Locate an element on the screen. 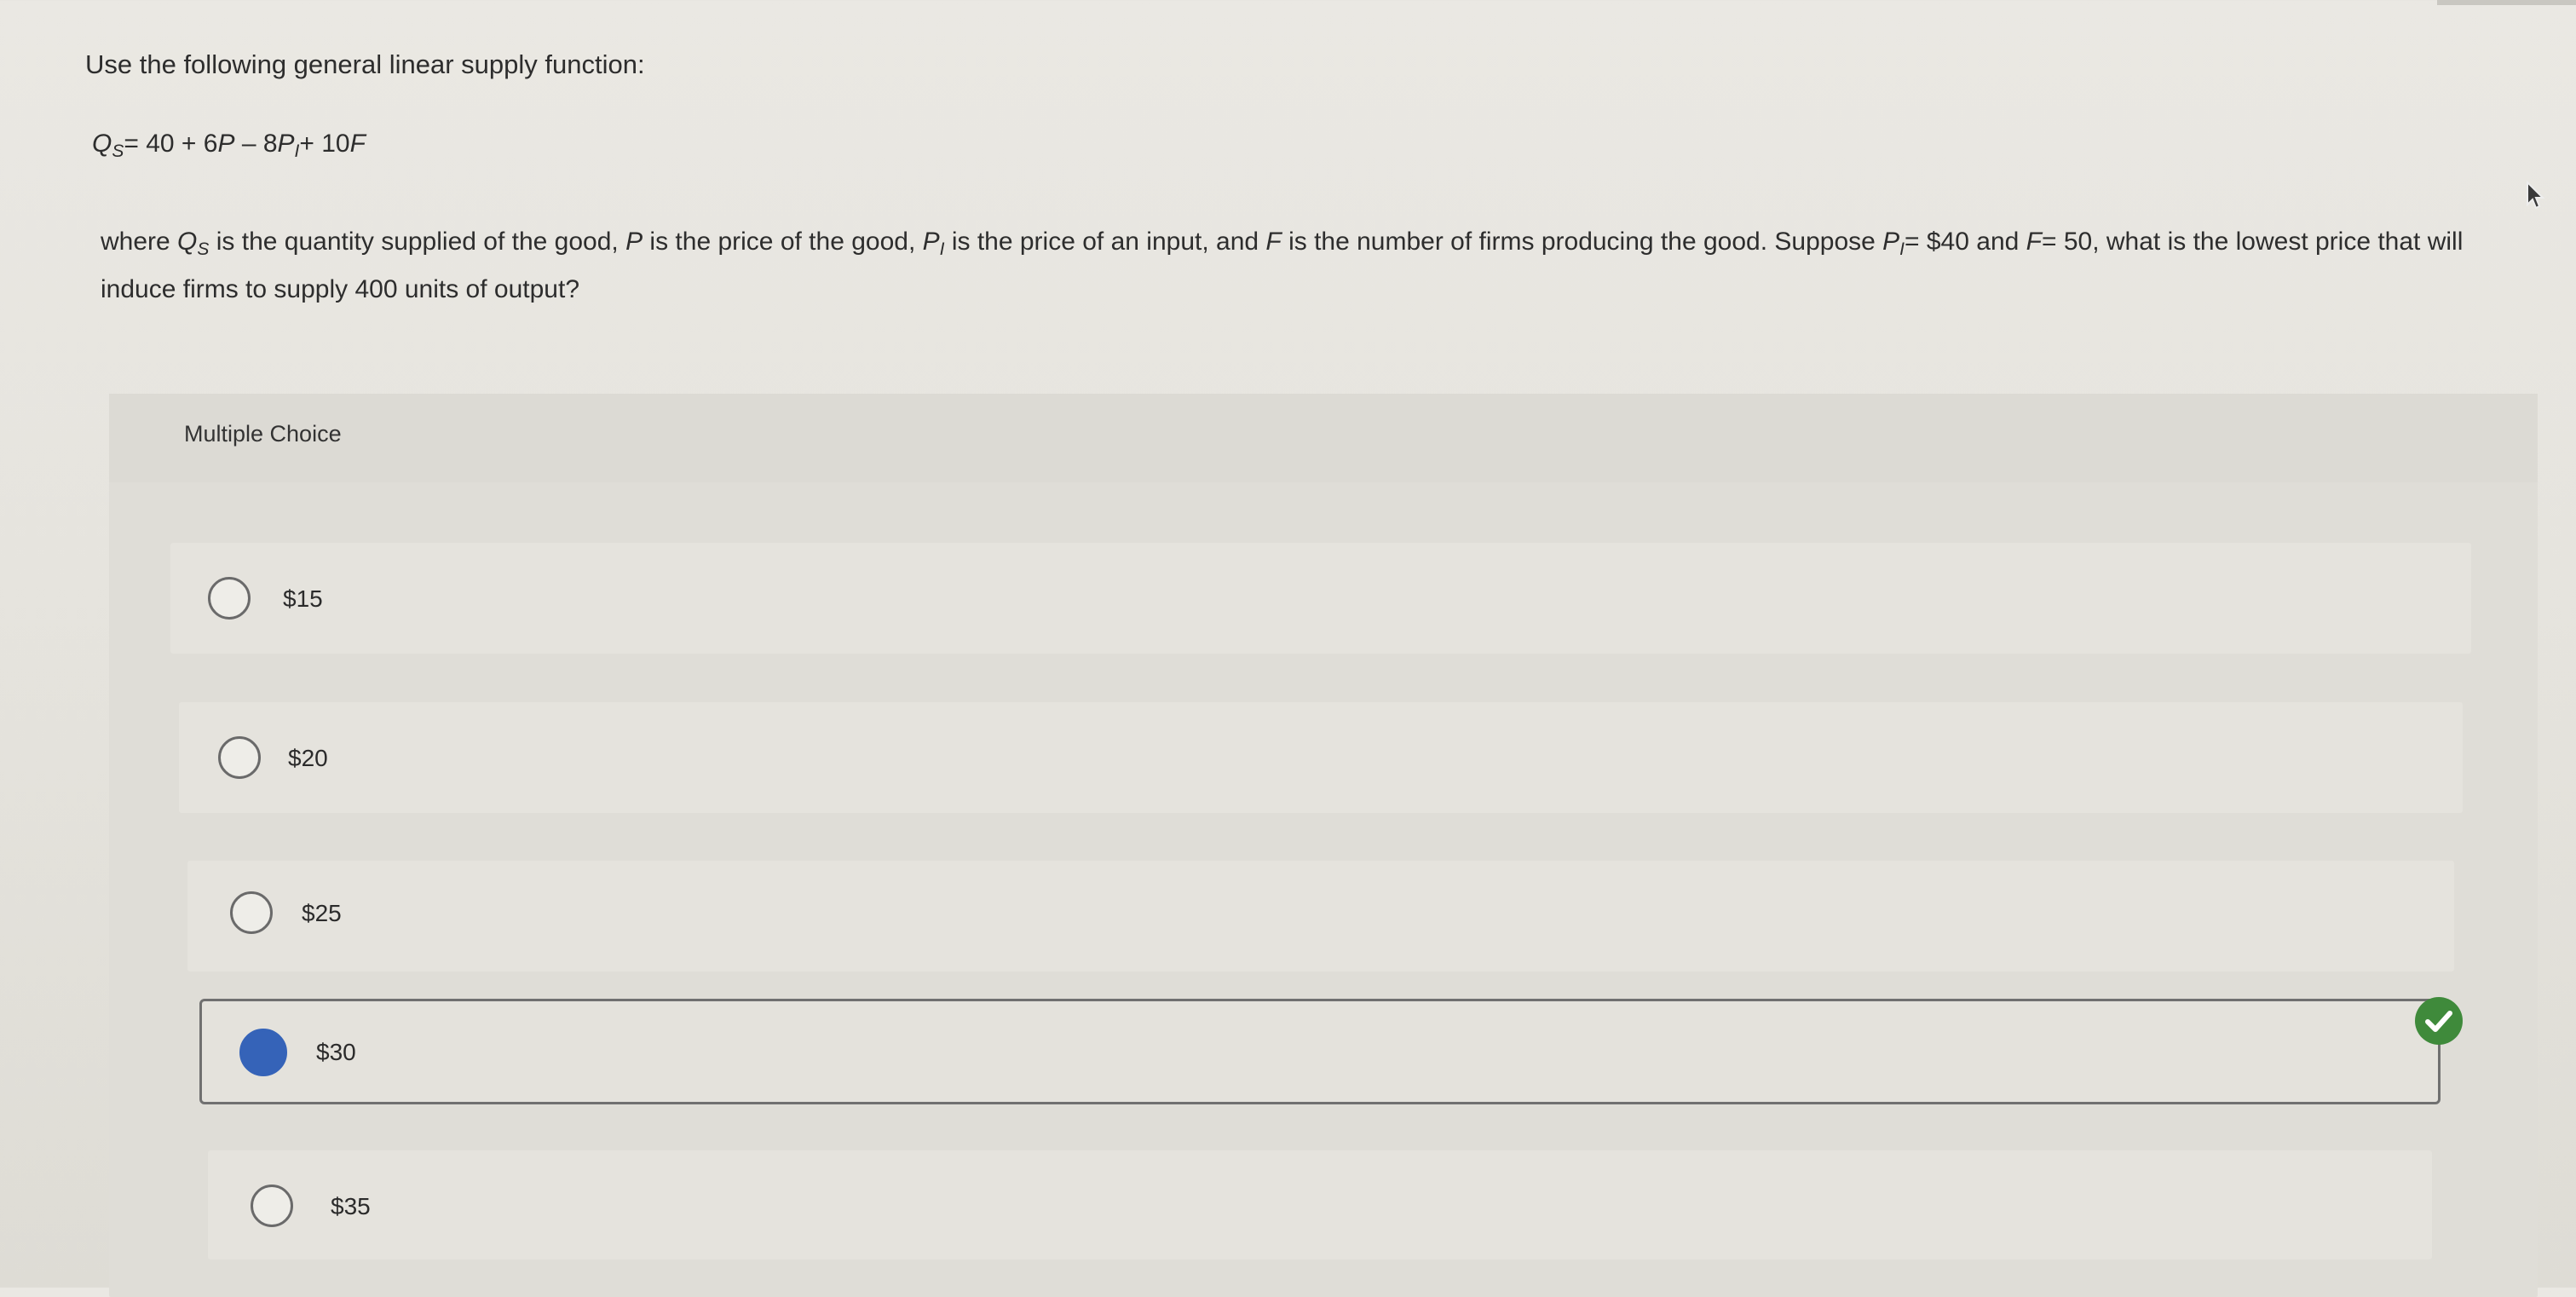 This screenshot has height=1297, width=2576. eq-q-sub: S is located at coordinates (118, 151).